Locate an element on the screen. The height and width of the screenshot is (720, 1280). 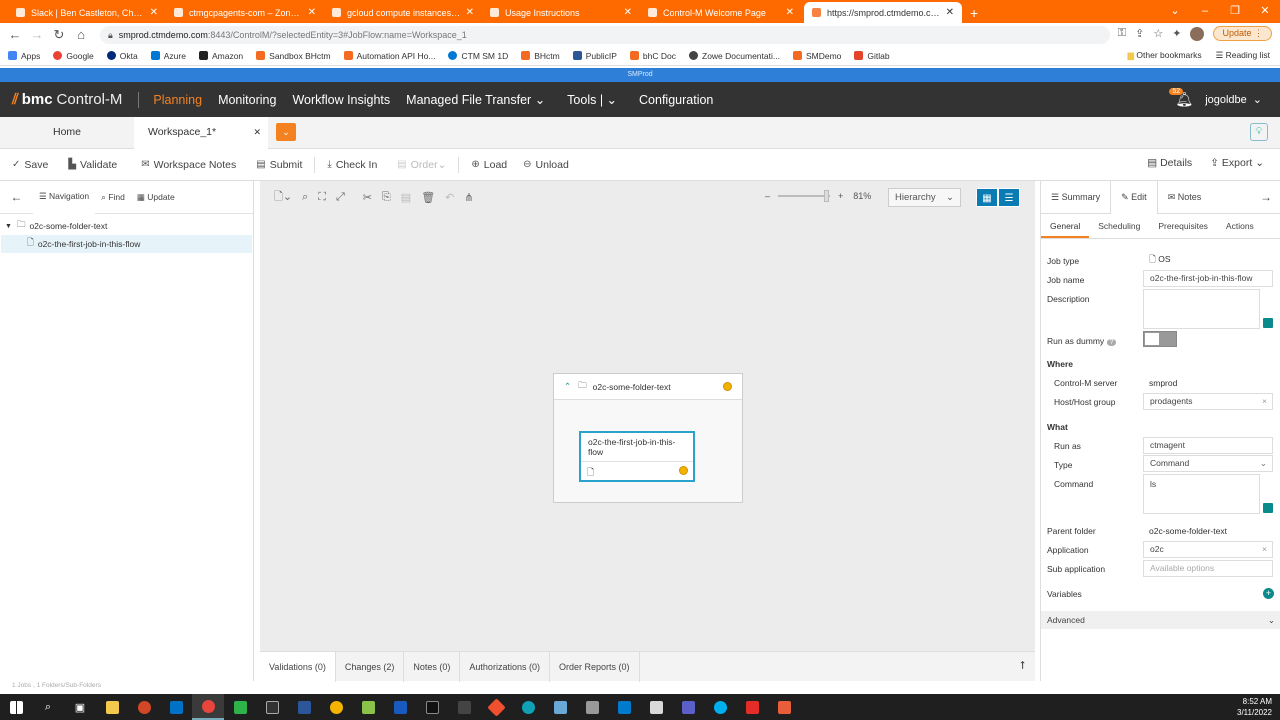
teams-icon is located at coordinates (688, 707).